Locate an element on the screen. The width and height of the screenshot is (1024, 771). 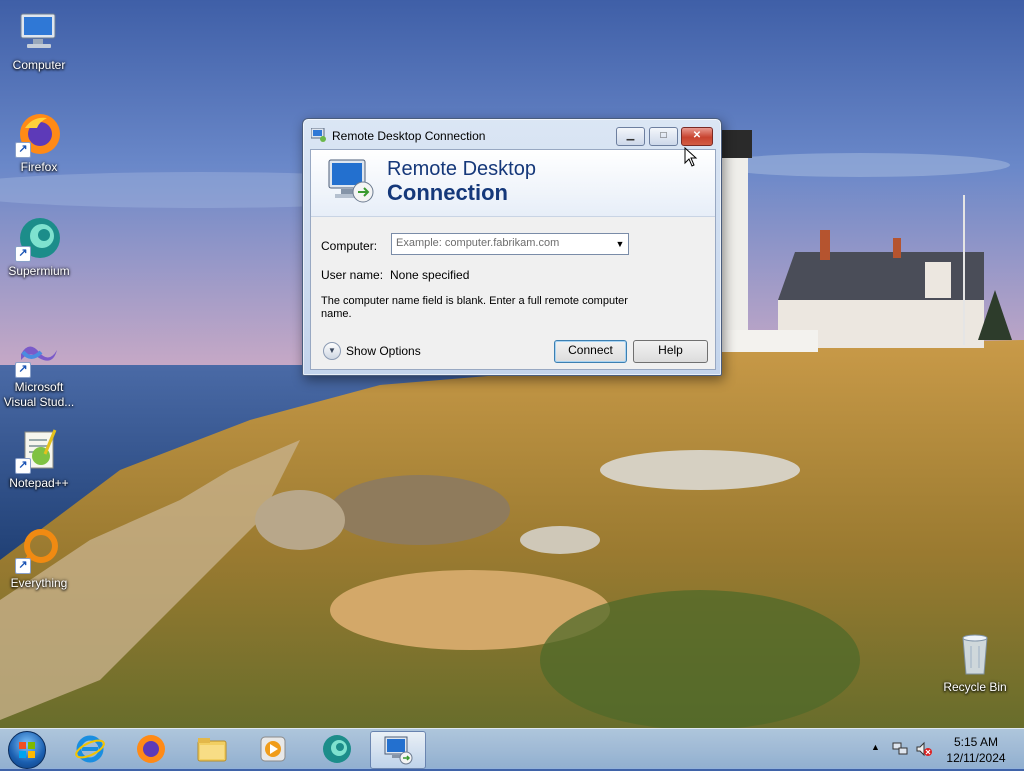
desktop-icon-label: Supermium is located at coordinates (39, 271).